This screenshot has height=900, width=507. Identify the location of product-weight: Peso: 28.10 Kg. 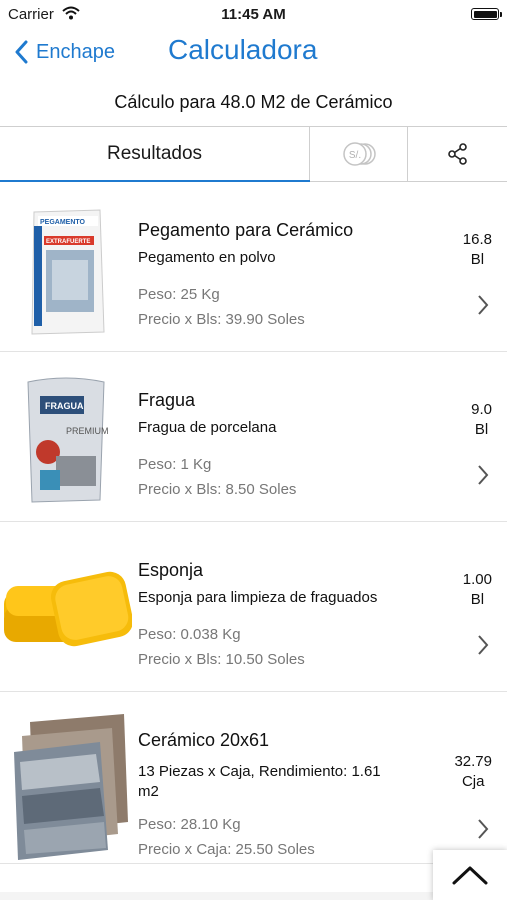
(189, 824).